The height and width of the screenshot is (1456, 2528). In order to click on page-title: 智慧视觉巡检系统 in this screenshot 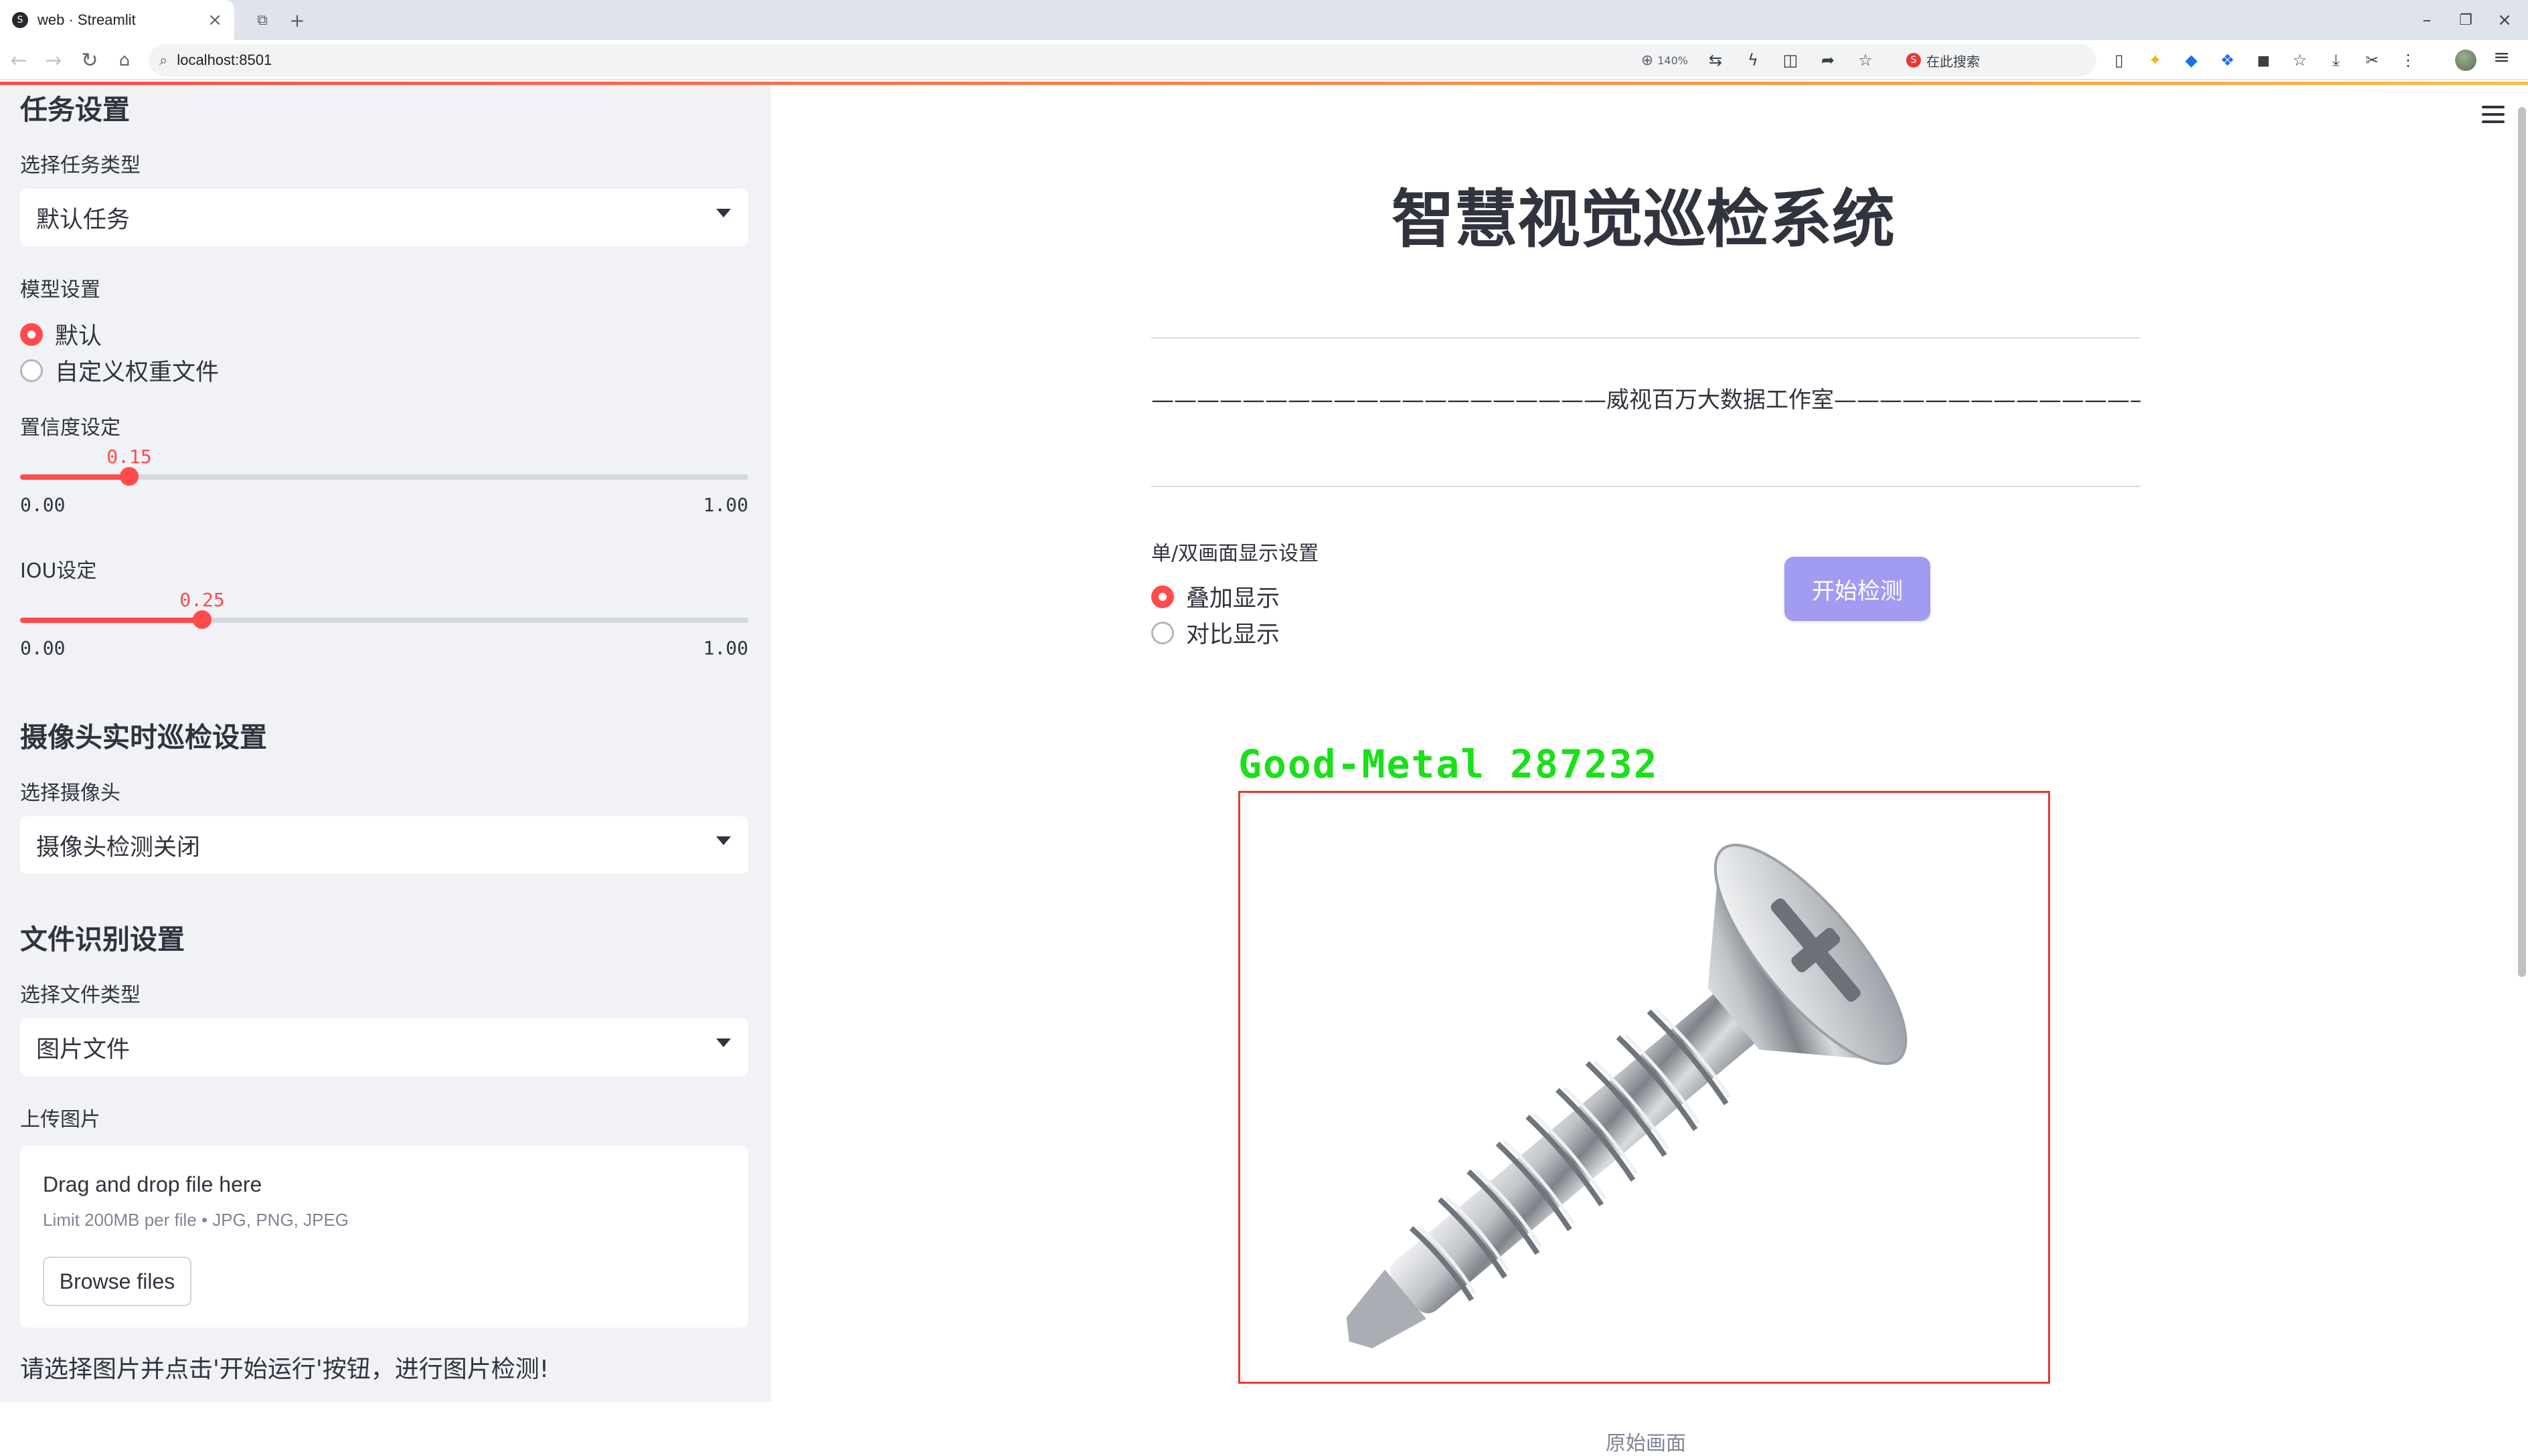, I will do `click(1643, 219)`.